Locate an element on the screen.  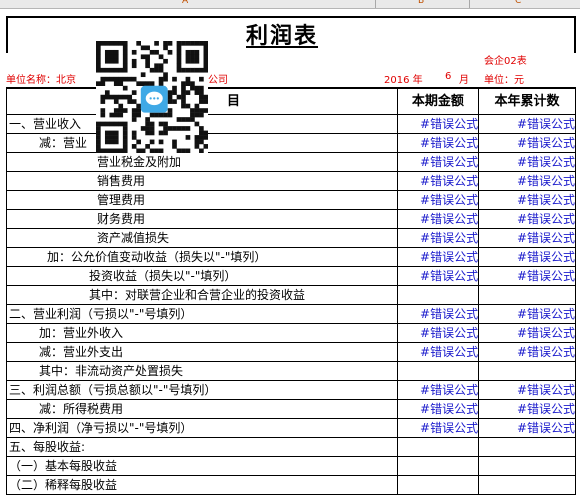
qr-code-overlay is located at coordinates (152, 97).